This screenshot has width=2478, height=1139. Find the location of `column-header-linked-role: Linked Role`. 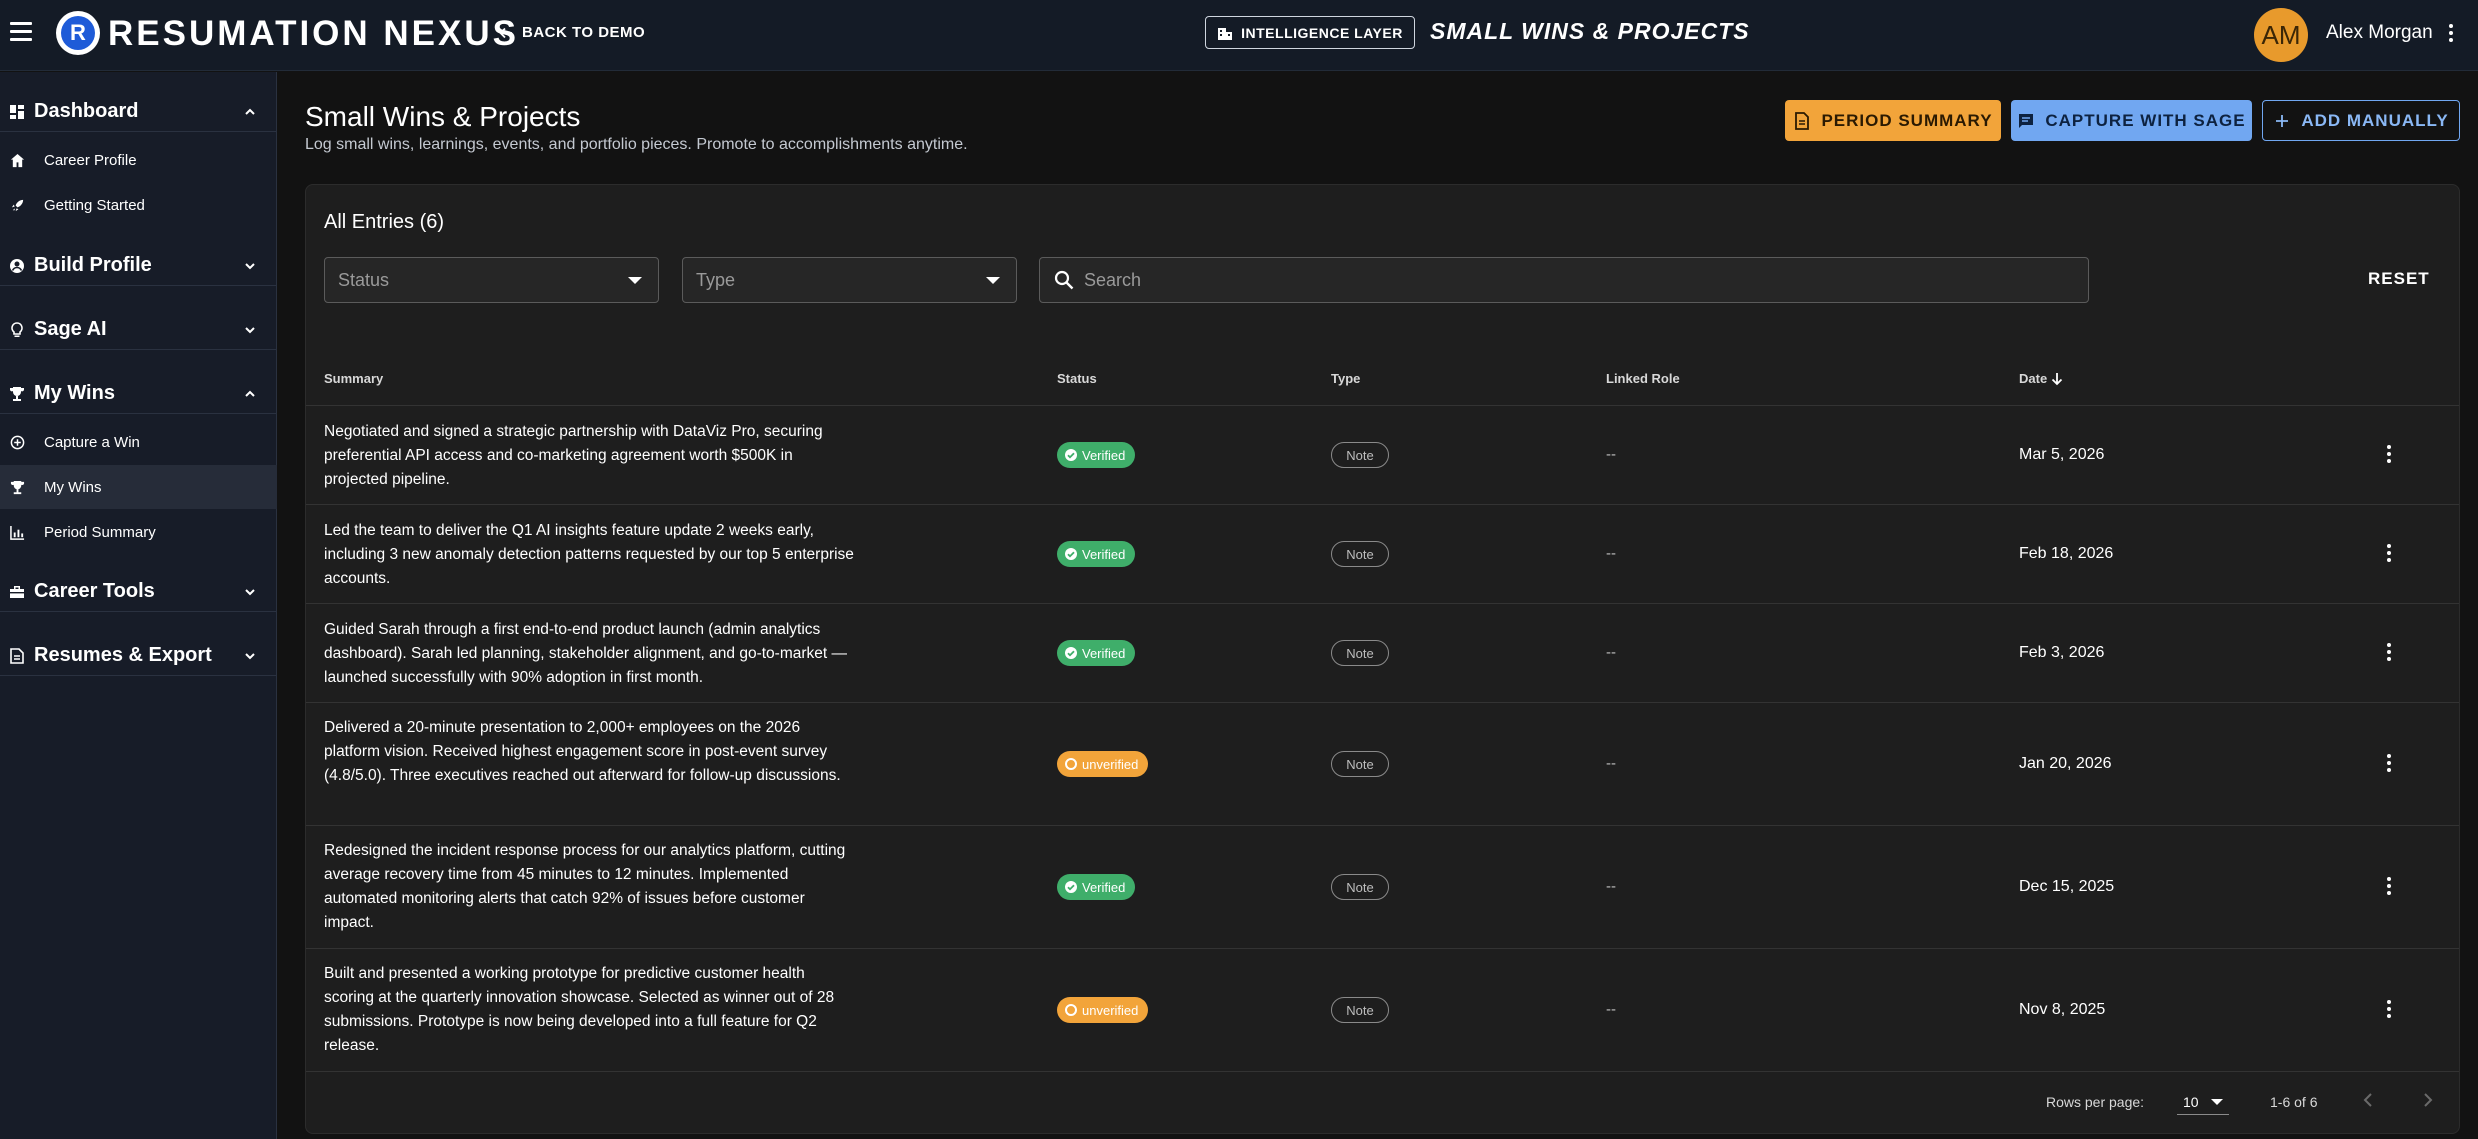

column-header-linked-role: Linked Role is located at coordinates (1643, 378).